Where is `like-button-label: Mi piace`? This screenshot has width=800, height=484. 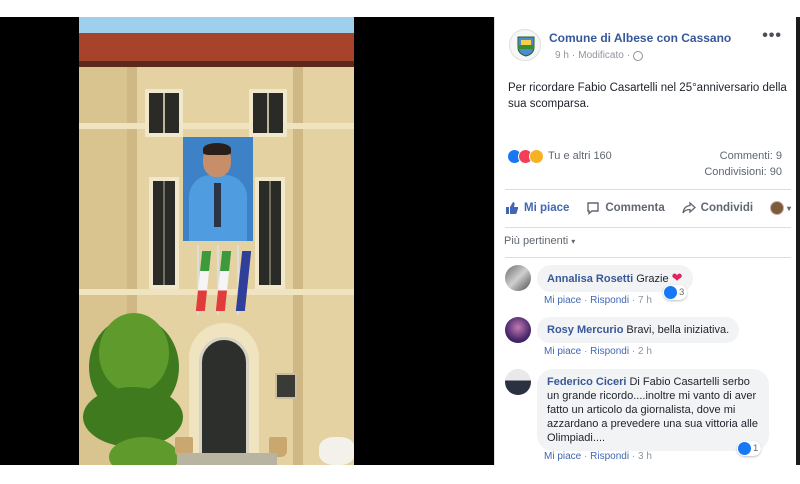 like-button-label: Mi piace is located at coordinates (547, 208).